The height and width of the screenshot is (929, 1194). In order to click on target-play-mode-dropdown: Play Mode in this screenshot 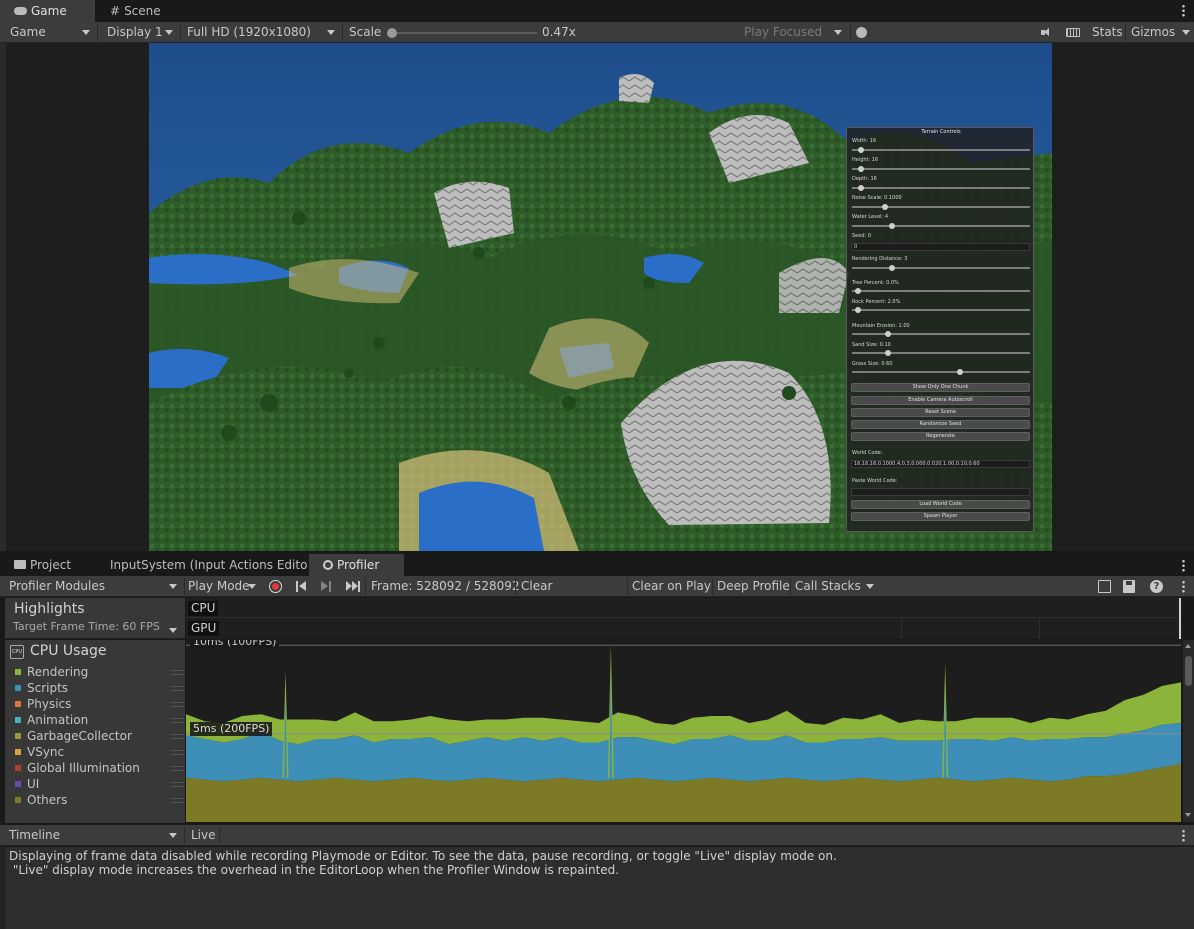, I will do `click(223, 586)`.